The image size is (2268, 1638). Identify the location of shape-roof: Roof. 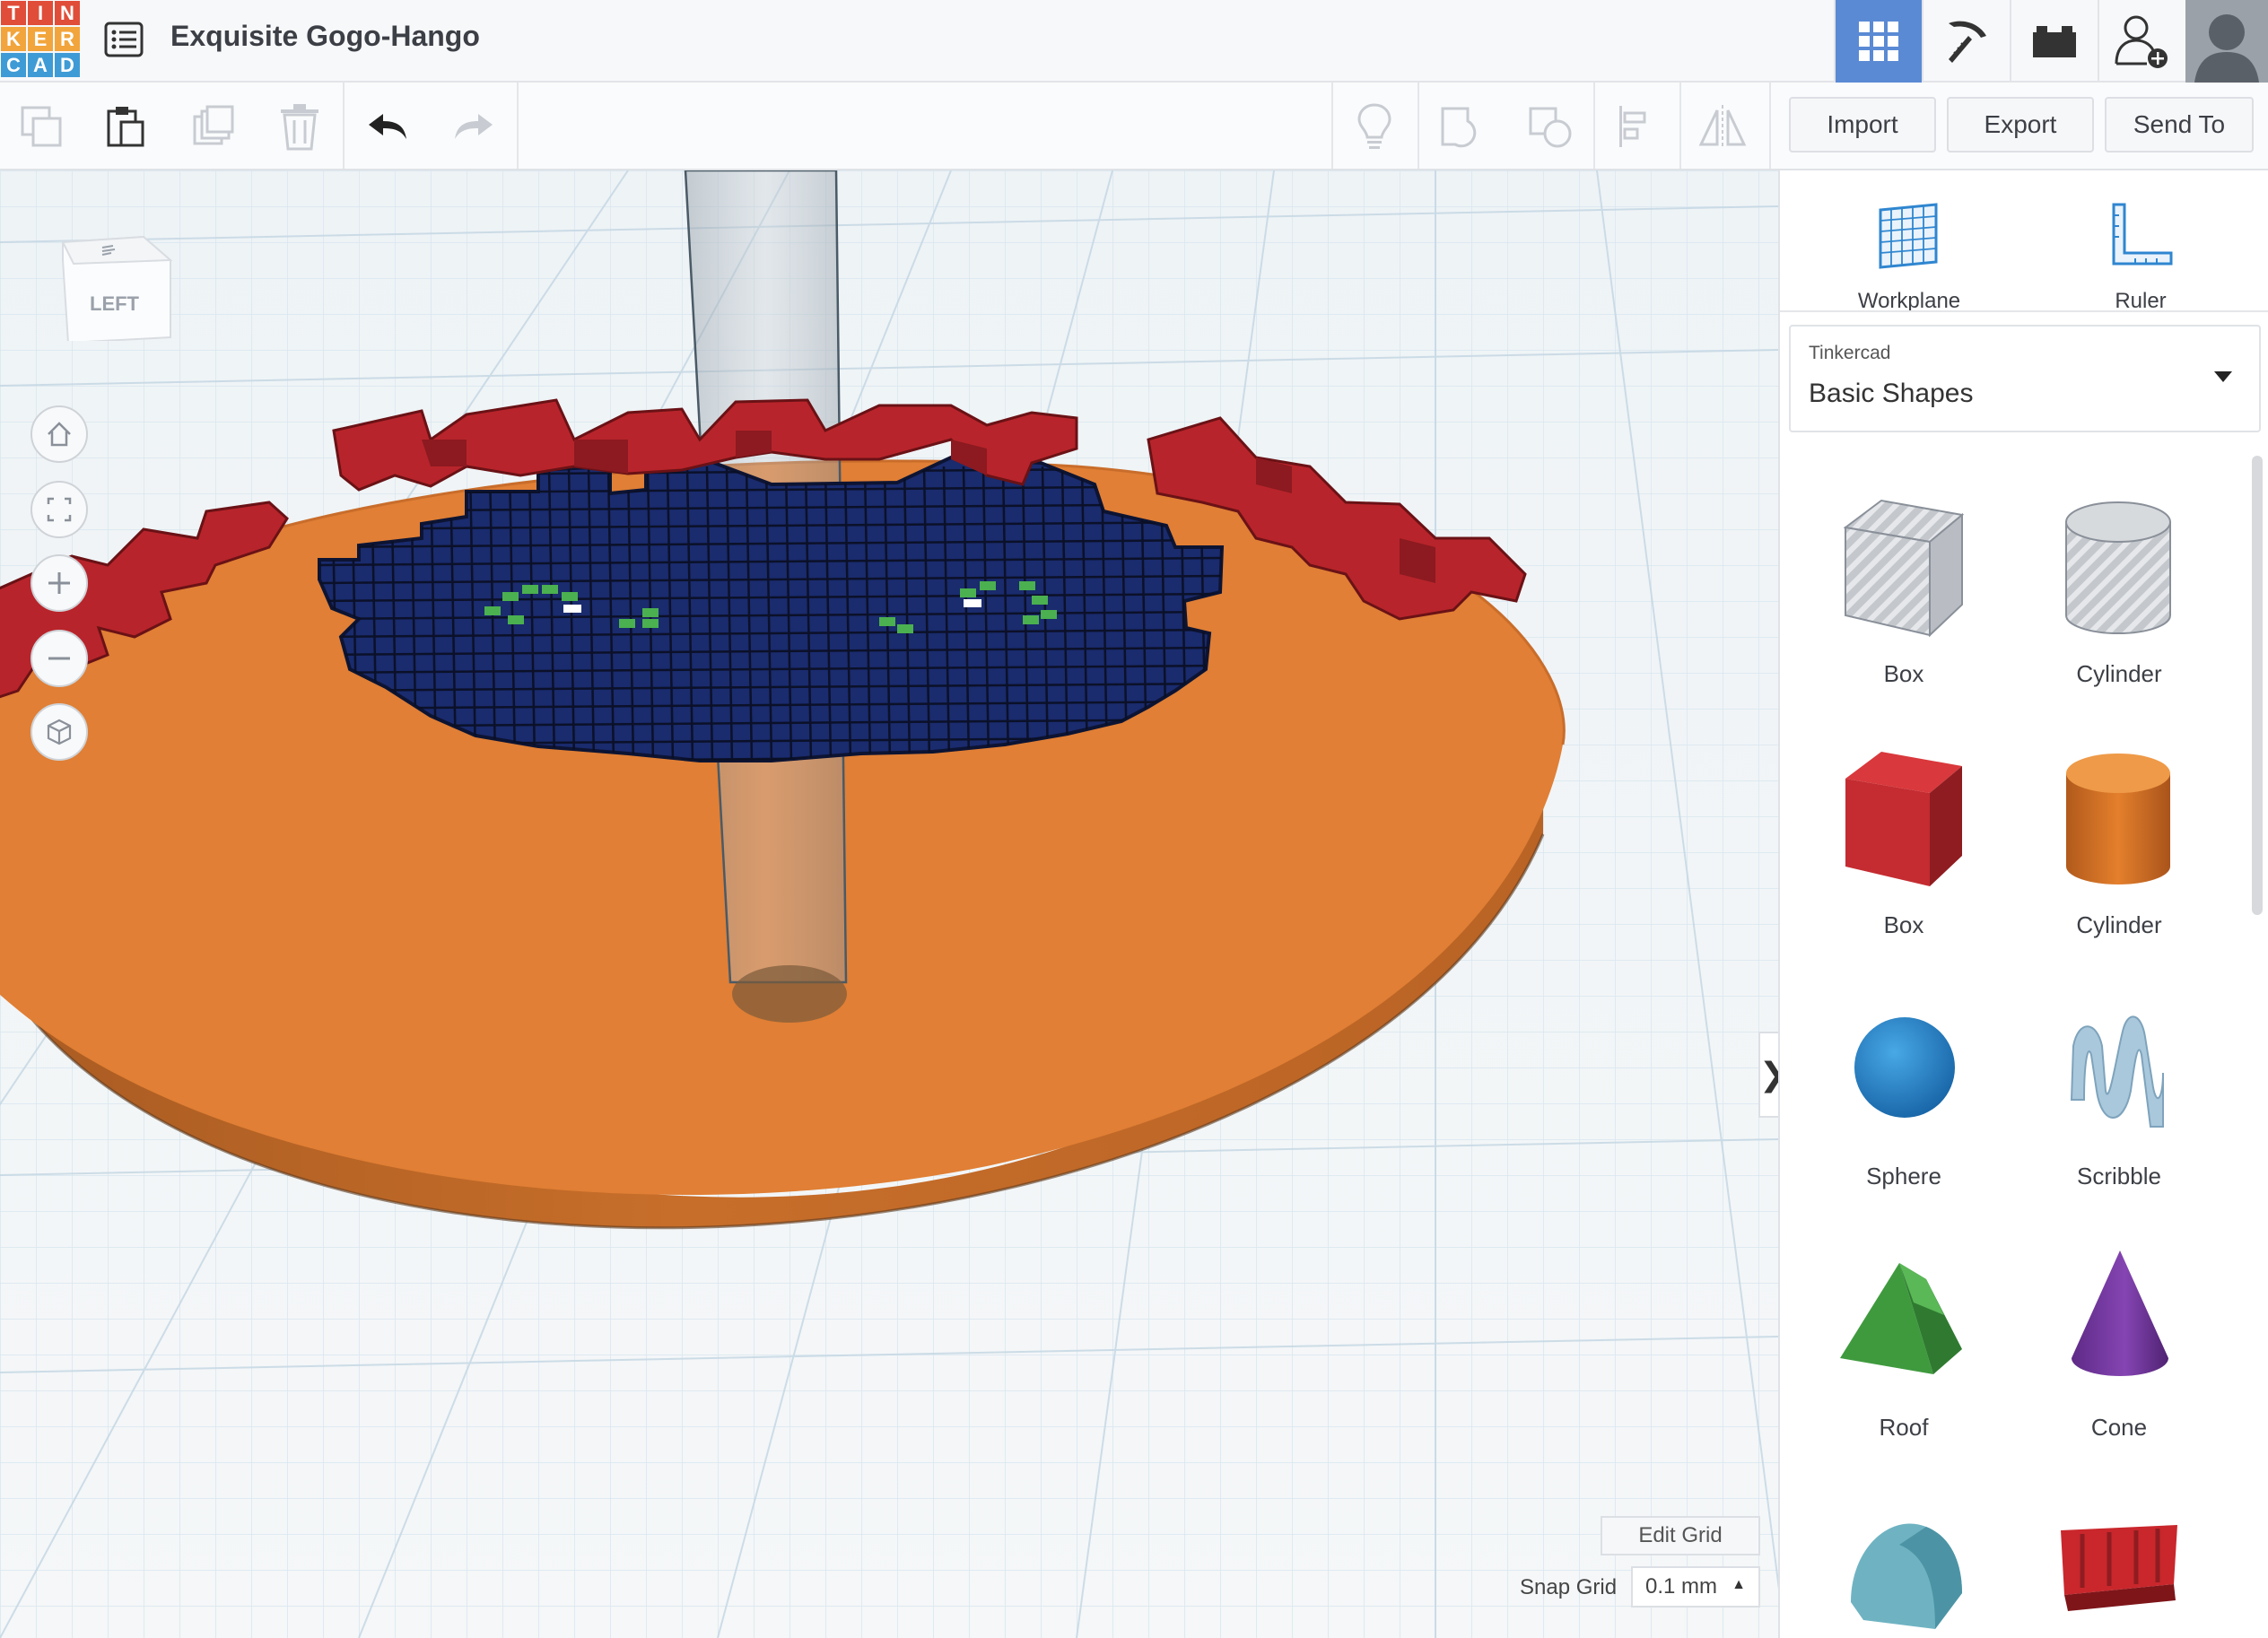
(1903, 1347).